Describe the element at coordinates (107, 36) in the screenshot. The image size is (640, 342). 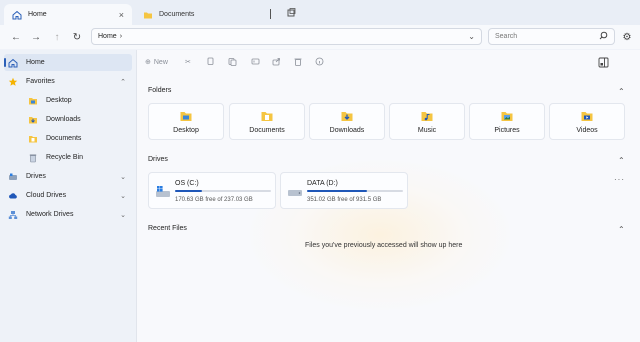
I see `breadcrumb-home: Home` at that location.